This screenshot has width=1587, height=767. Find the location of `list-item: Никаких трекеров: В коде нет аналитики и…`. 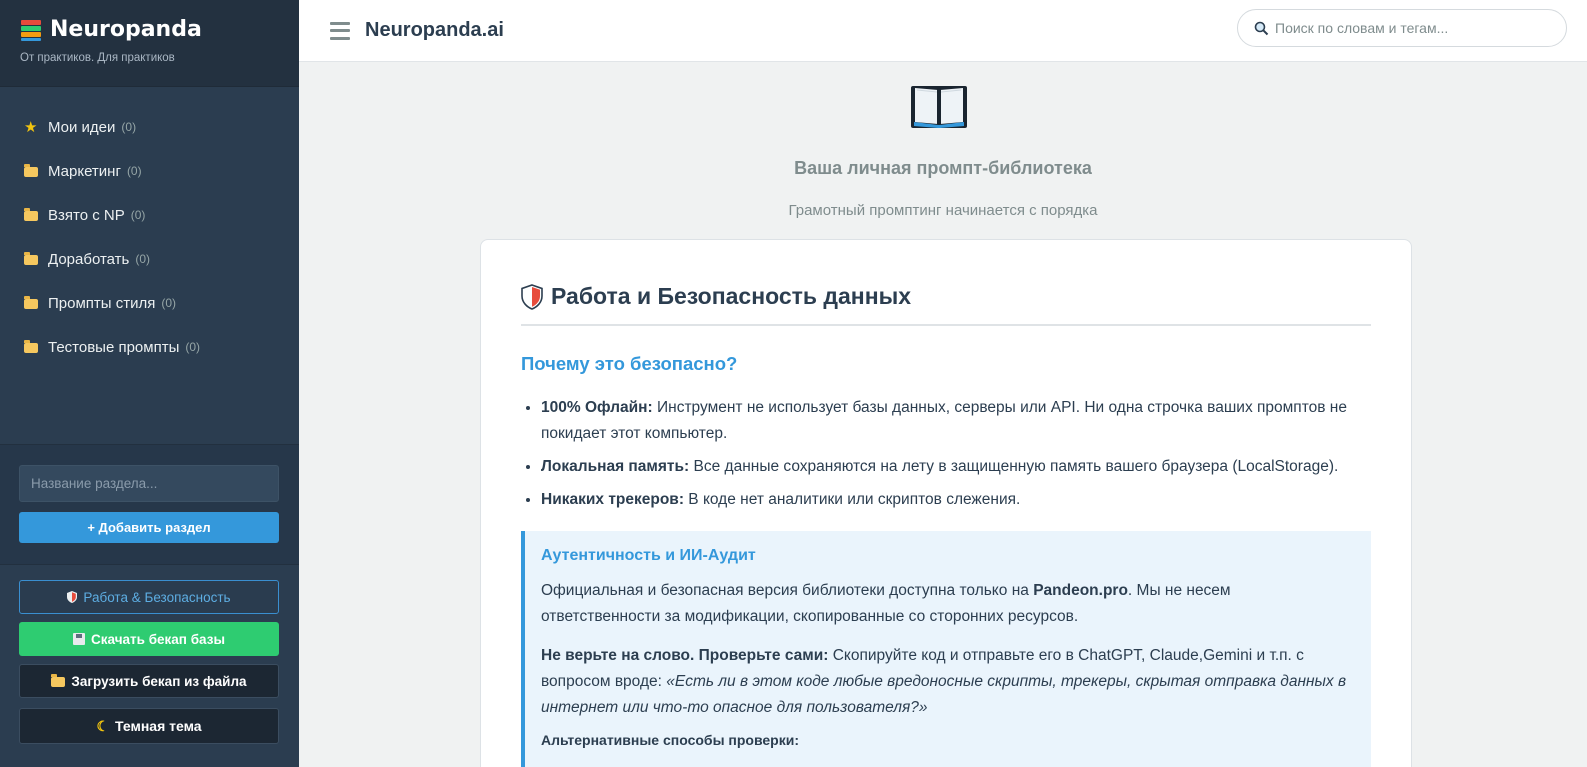

list-item: Никаких трекеров: В коде нет аналитики и… is located at coordinates (956, 500).